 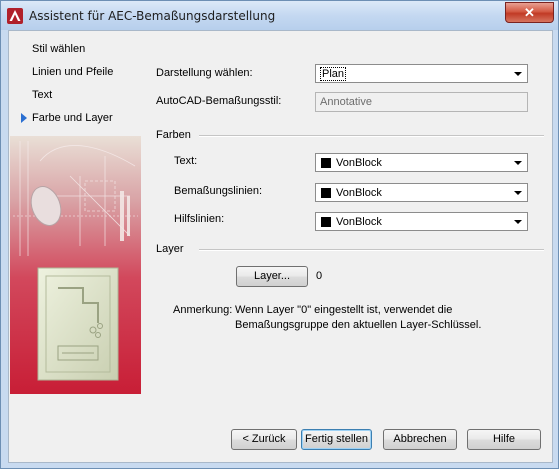 What do you see at coordinates (218, 191) in the screenshot?
I see `bemassungslinien-label: Bemaßungslinien:` at bounding box center [218, 191].